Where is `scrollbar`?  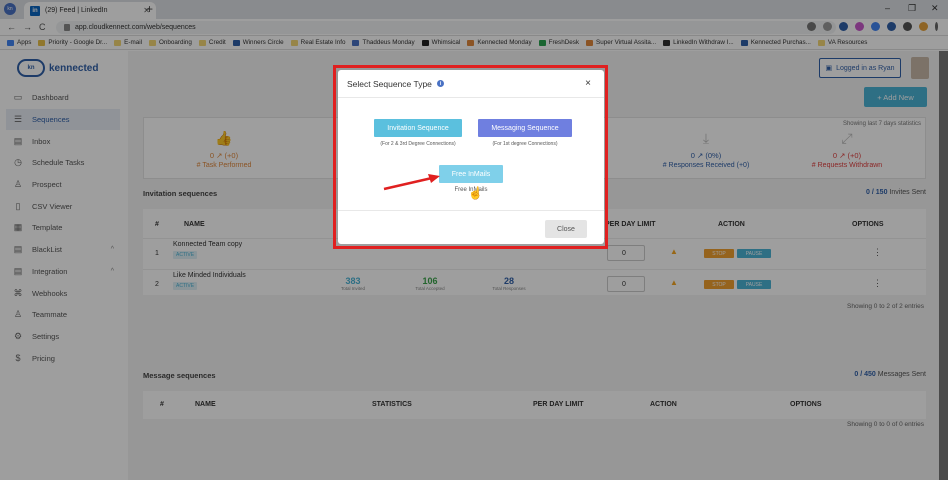 scrollbar is located at coordinates (943, 265).